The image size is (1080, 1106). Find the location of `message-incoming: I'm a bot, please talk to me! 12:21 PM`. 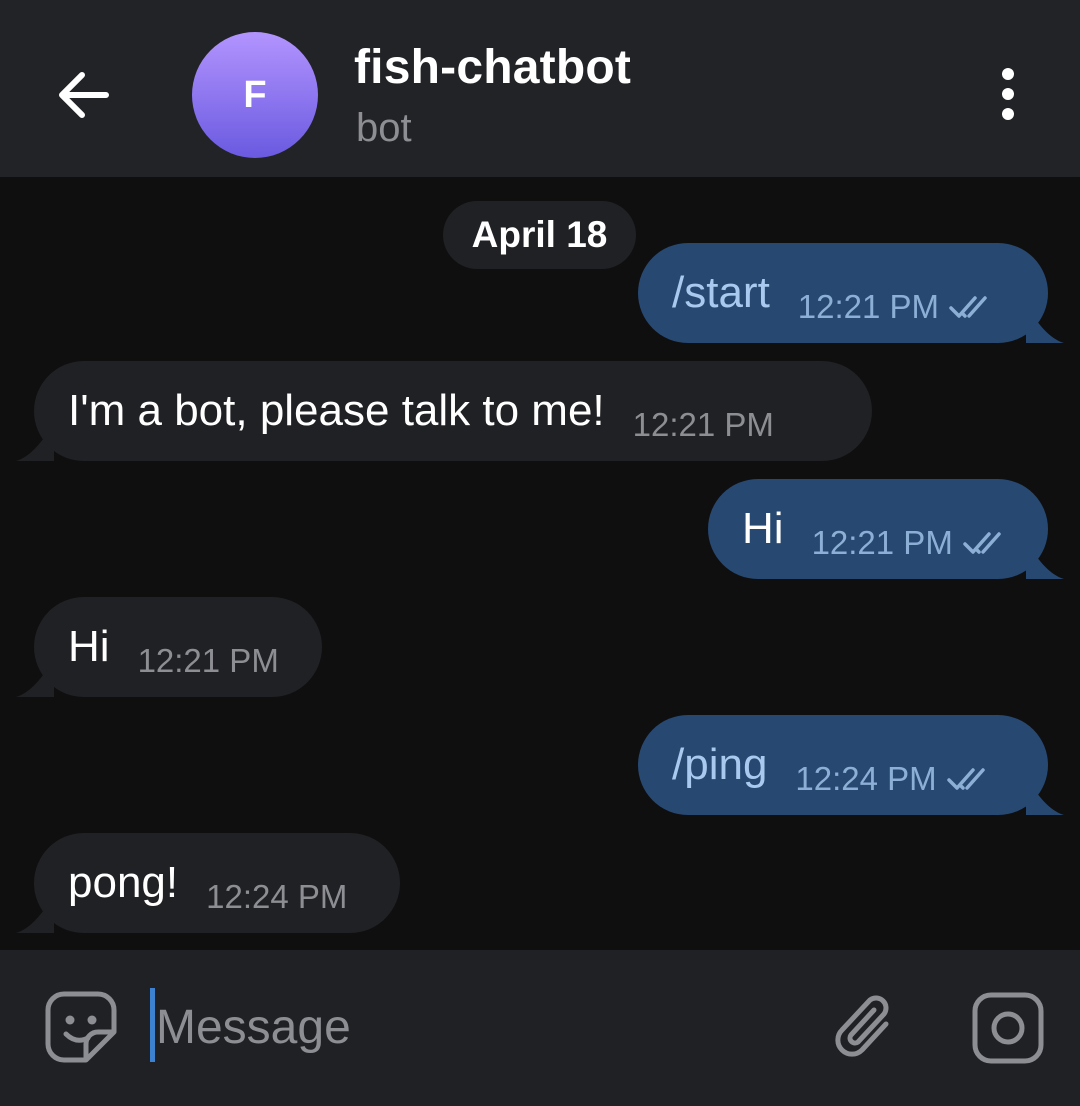

message-incoming: I'm a bot, please talk to me! 12:21 PM is located at coordinates (453, 411).